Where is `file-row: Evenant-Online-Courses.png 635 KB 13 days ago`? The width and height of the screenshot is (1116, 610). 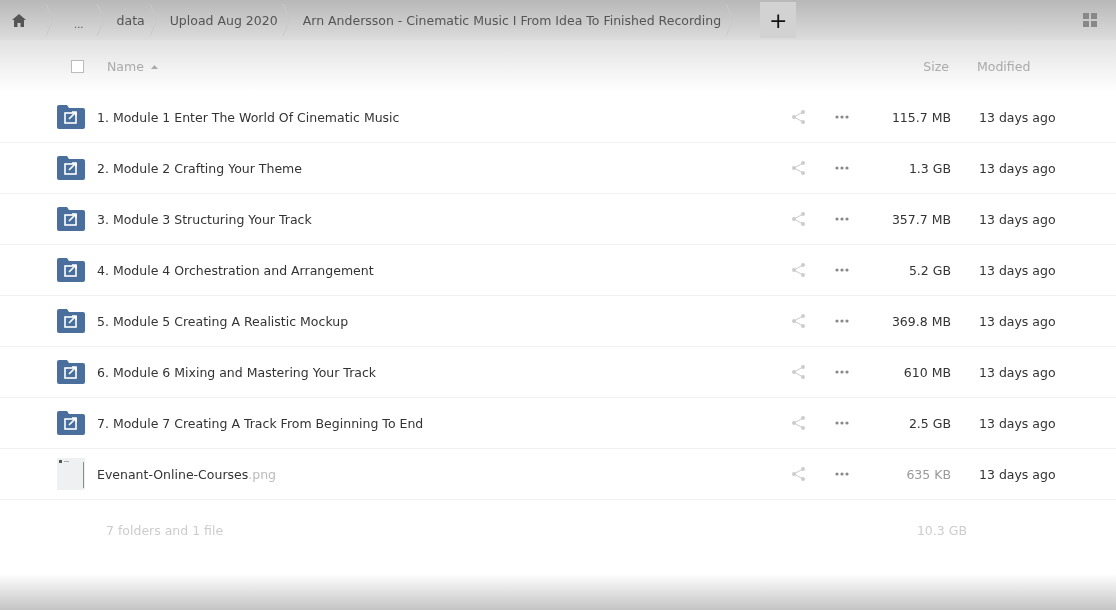
file-row: Evenant-Online-Courses.png 635 KB 13 days ago is located at coordinates (558, 474).